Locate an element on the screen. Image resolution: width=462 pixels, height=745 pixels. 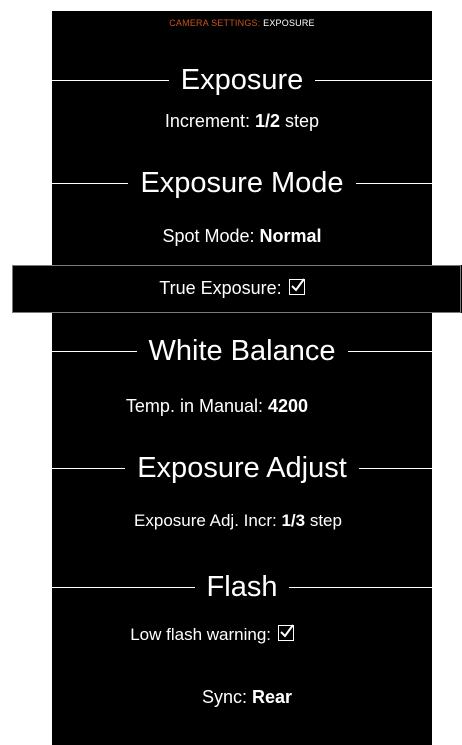
section-title-exposure-mode: Exposure Mode is located at coordinates (242, 182).